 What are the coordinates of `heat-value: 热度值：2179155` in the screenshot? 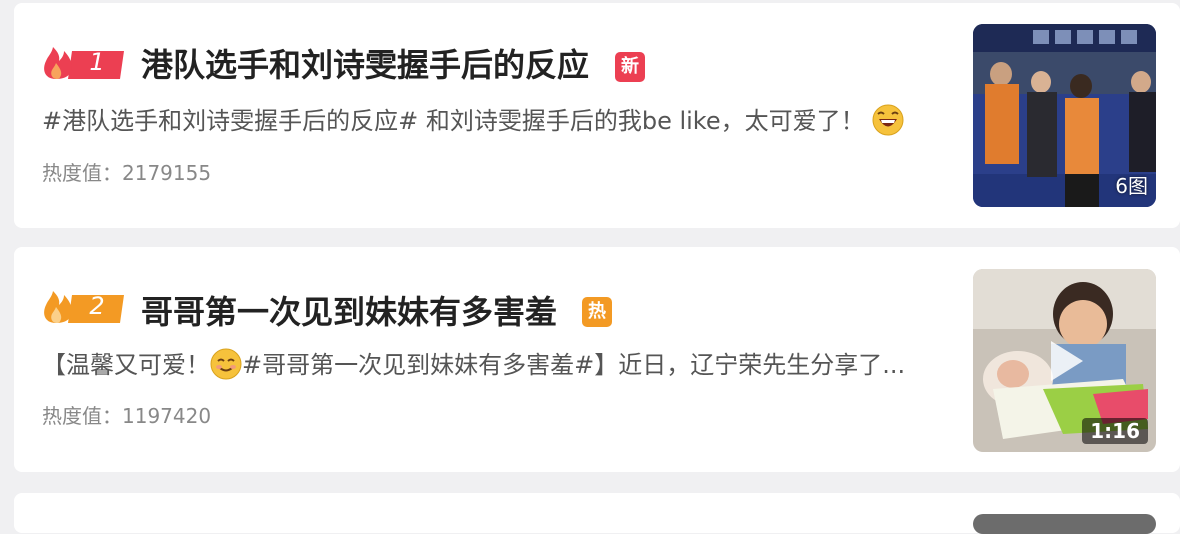 It's located at (126, 173).